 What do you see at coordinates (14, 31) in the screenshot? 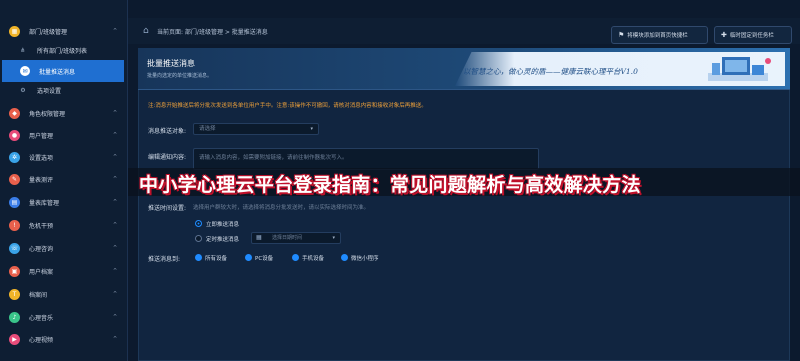
I see `building-icon: ▦` at bounding box center [14, 31].